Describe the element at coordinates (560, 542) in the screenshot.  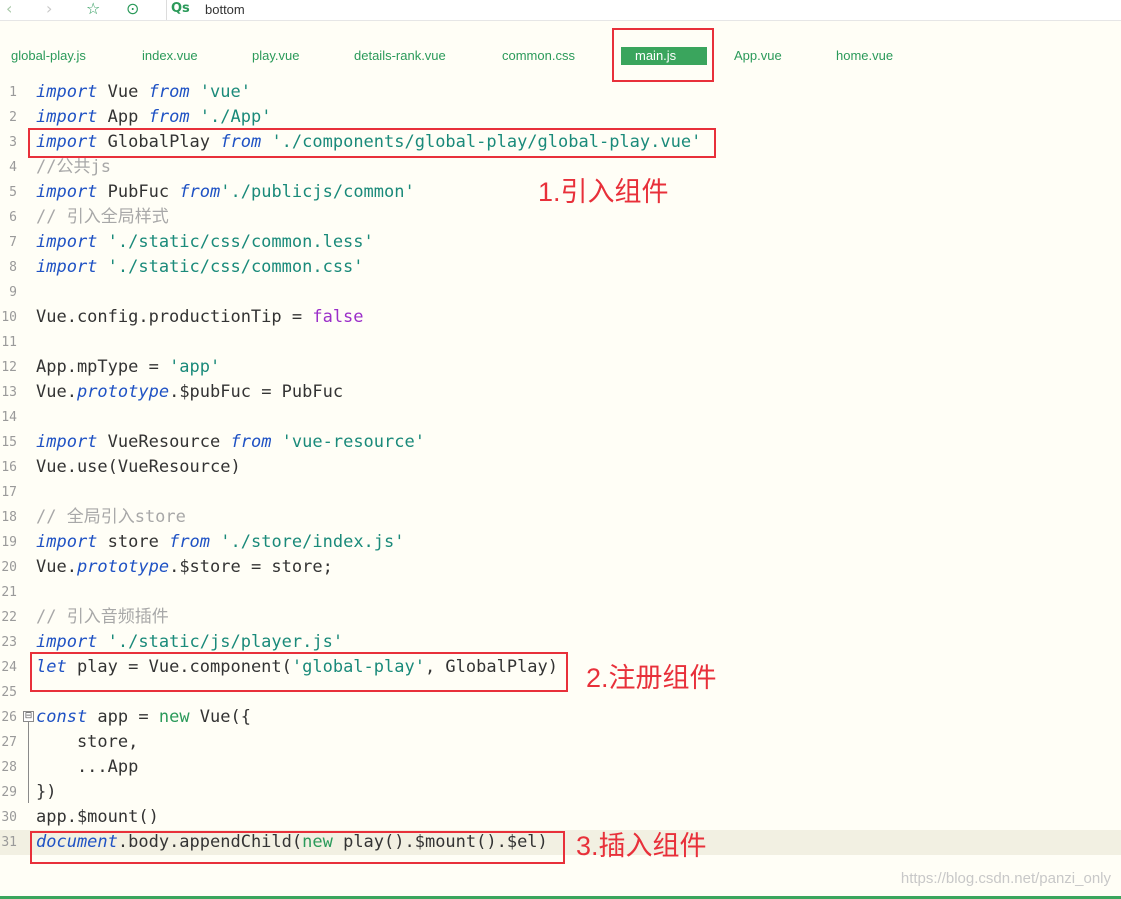
I see `code-line: 19 import store from './store/index.js'` at that location.